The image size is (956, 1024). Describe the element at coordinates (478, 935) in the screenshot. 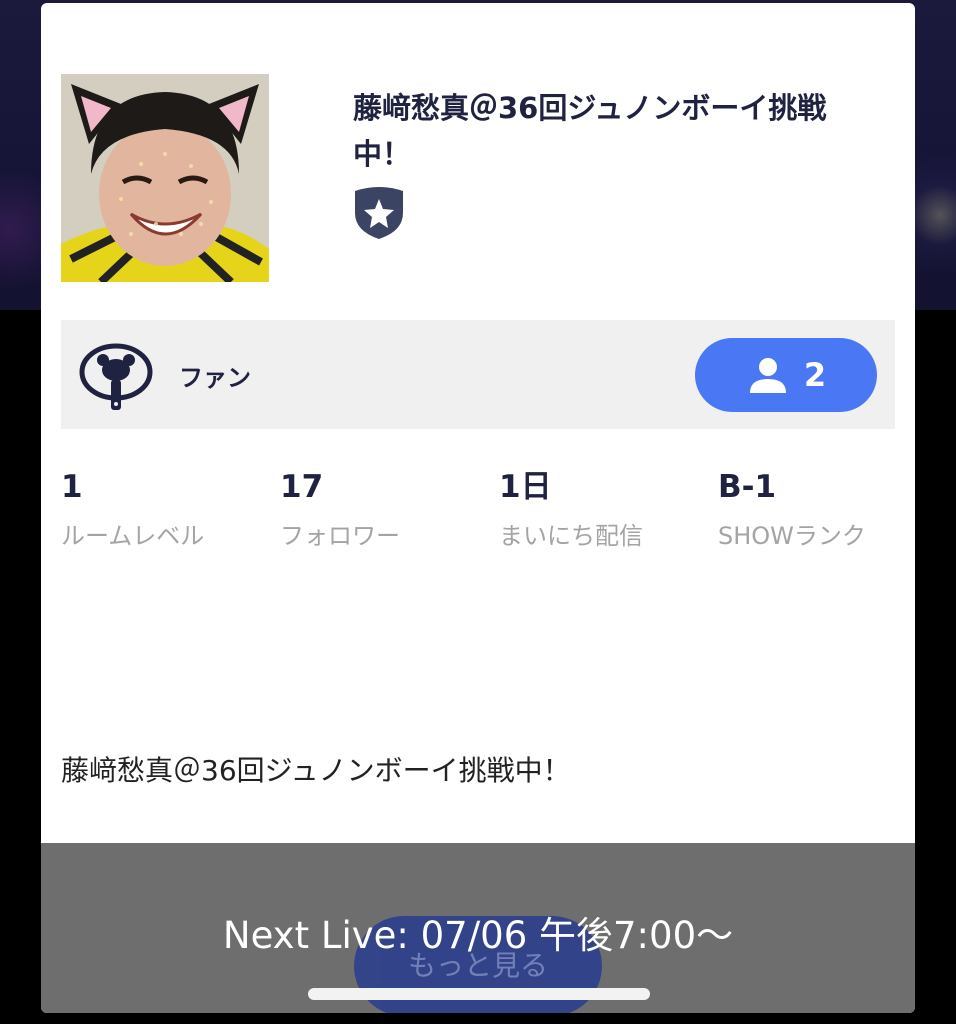

I see `next-live-text: Next Live: 07/06 午後7:00～` at that location.